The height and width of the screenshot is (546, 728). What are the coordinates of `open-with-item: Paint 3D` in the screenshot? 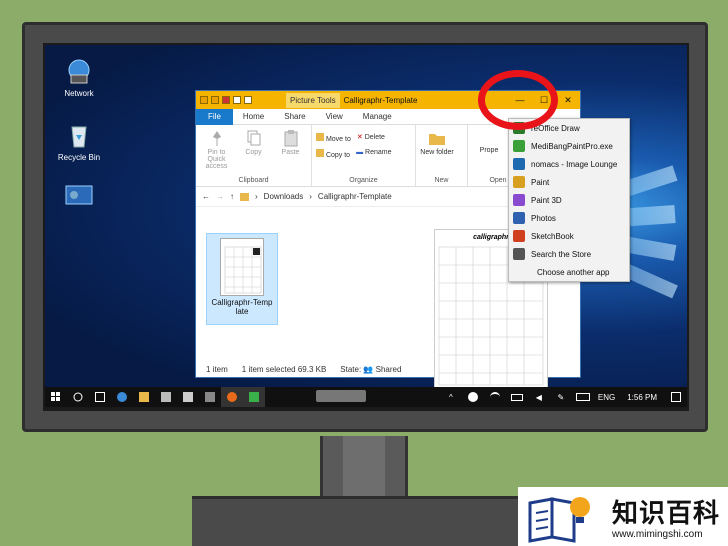 It's located at (569, 200).